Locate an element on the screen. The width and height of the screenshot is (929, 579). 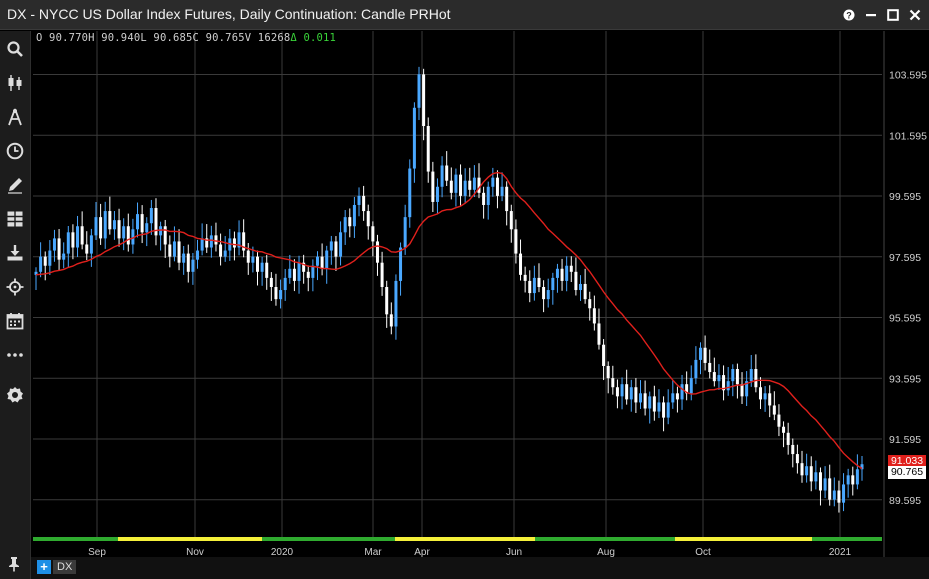
pin-icon is located at coordinates (14, 566).